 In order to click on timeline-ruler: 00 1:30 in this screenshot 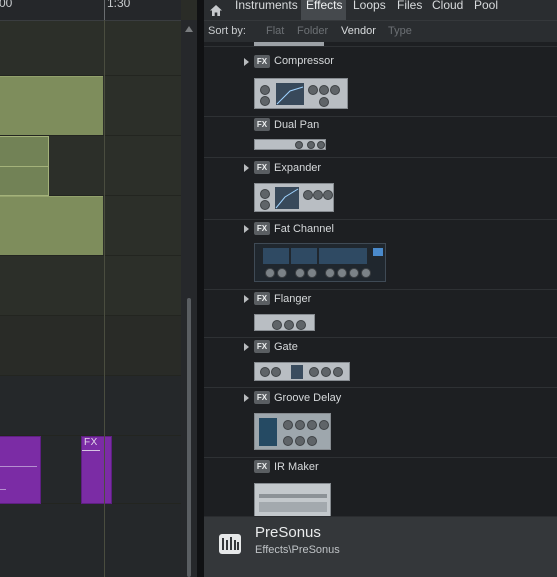, I will do `click(90, 10)`.